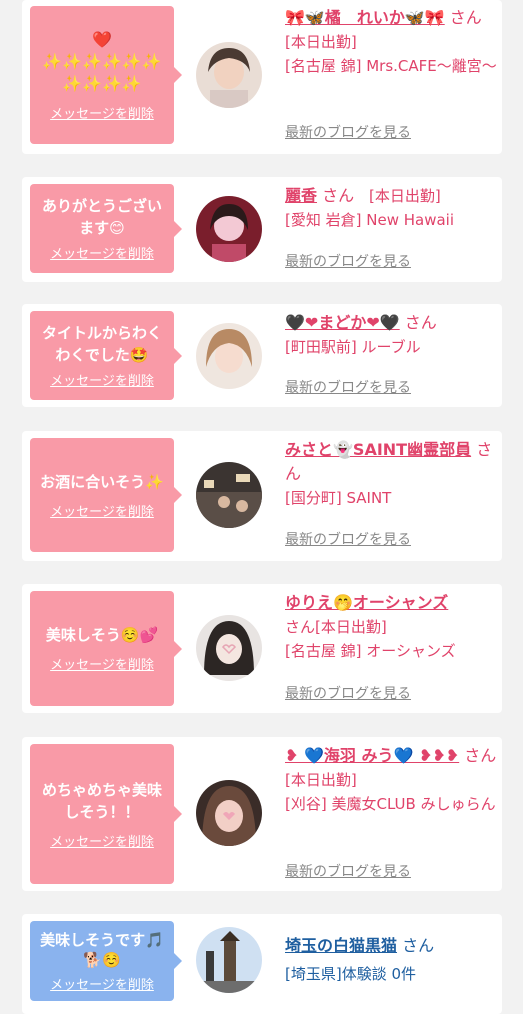 The width and height of the screenshot is (523, 1014). I want to click on user-detail: [本日出勤] [名古屋 錦] Mrs.CAFE〜離宮〜, so click(391, 54).